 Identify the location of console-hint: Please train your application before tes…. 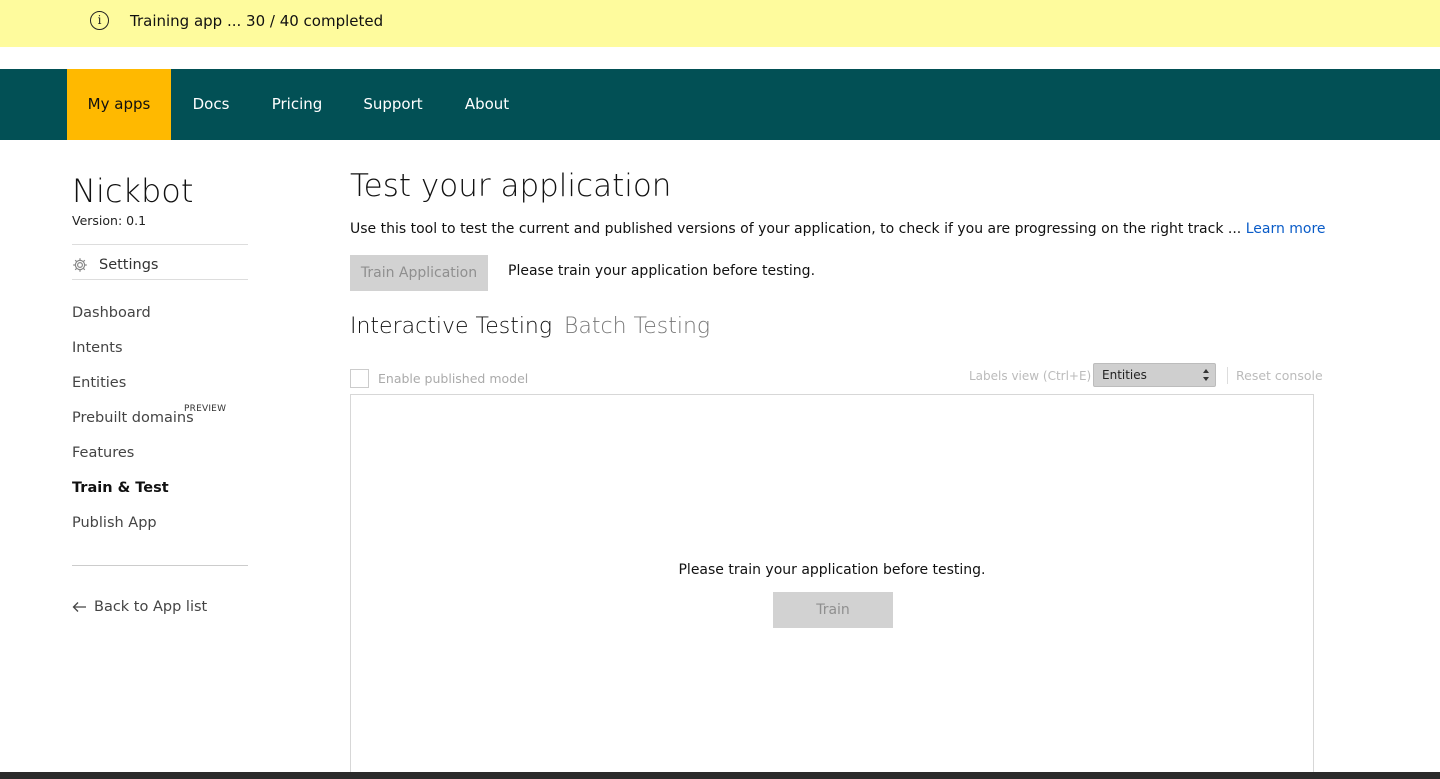
(832, 570).